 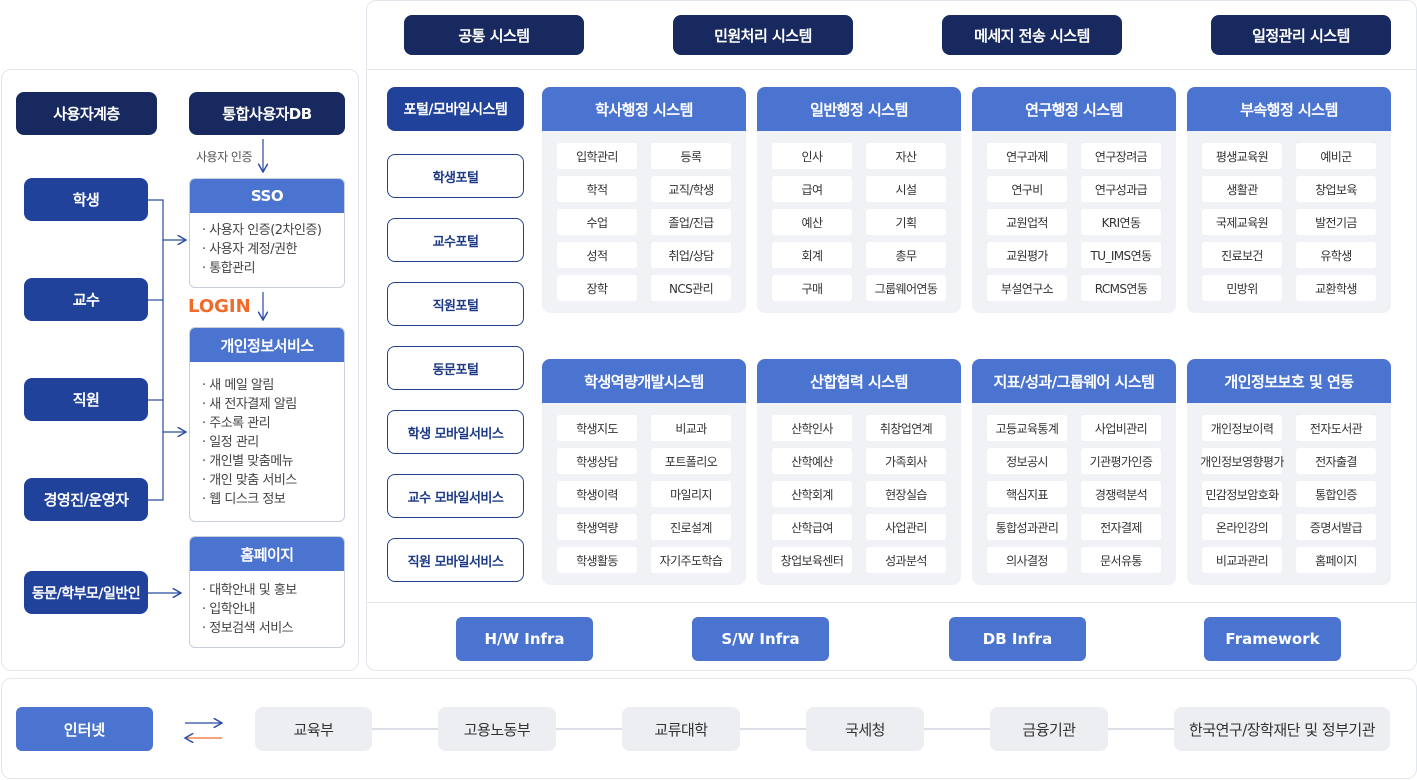 I want to click on user-student: 학생, so click(x=86, y=199).